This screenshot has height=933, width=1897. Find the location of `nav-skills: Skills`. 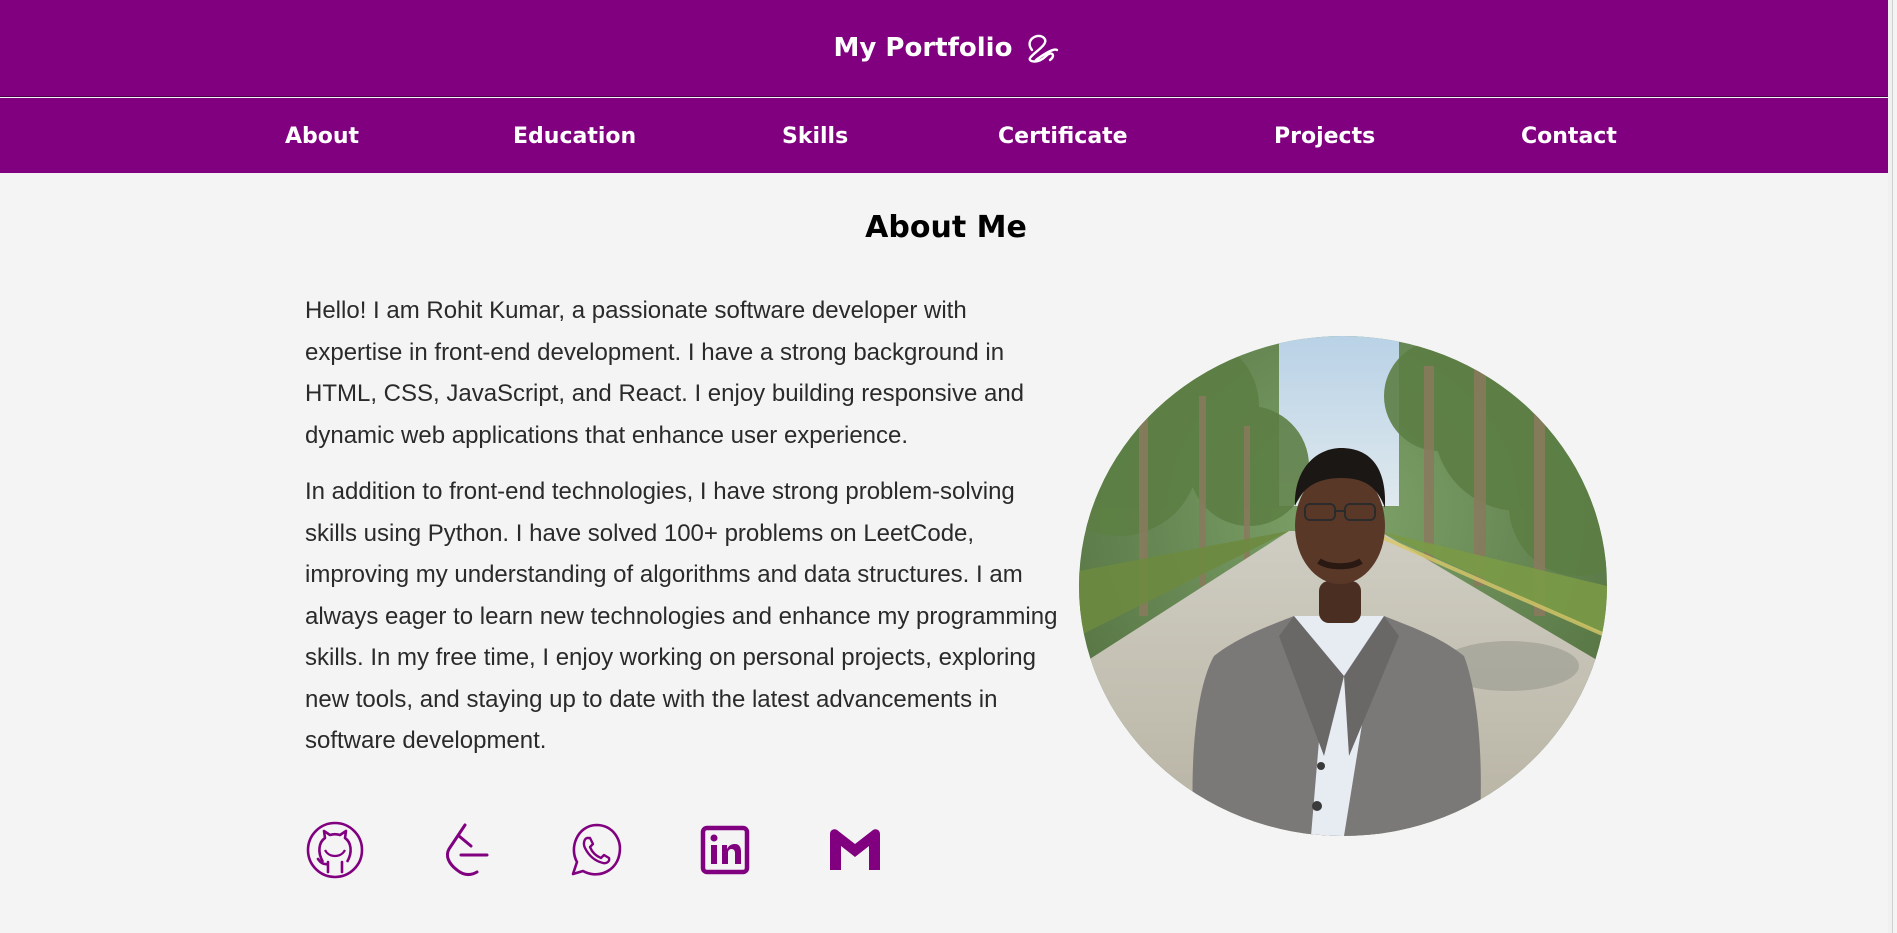

nav-skills: Skills is located at coordinates (815, 135).